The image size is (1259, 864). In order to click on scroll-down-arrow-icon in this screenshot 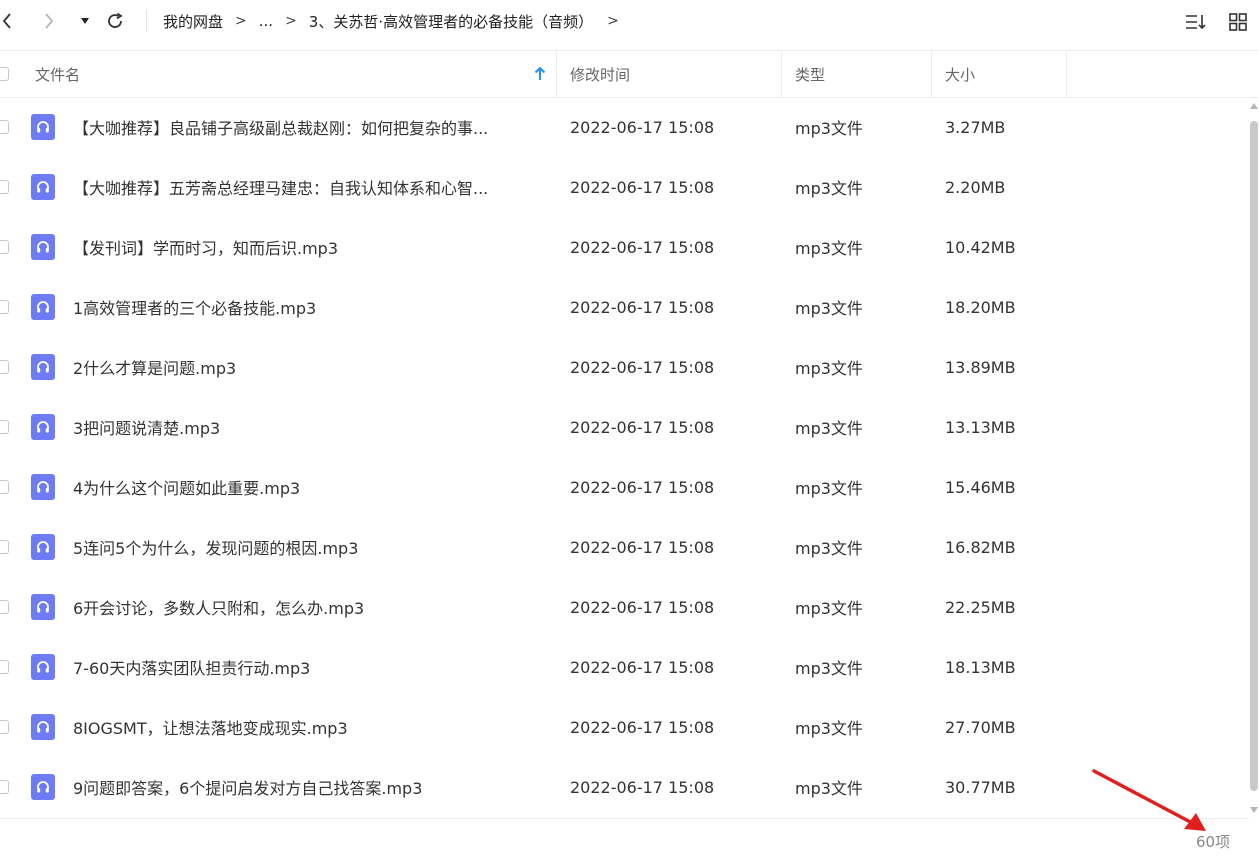, I will do `click(1254, 810)`.